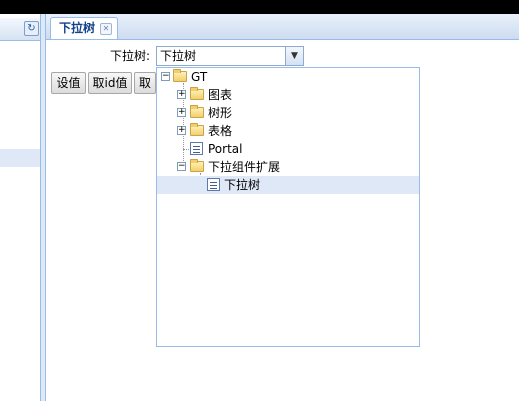 This screenshot has height=401, width=519. What do you see at coordinates (288, 167) in the screenshot?
I see `tree-node-dropdown-ext: − 下拉组件扩展` at bounding box center [288, 167].